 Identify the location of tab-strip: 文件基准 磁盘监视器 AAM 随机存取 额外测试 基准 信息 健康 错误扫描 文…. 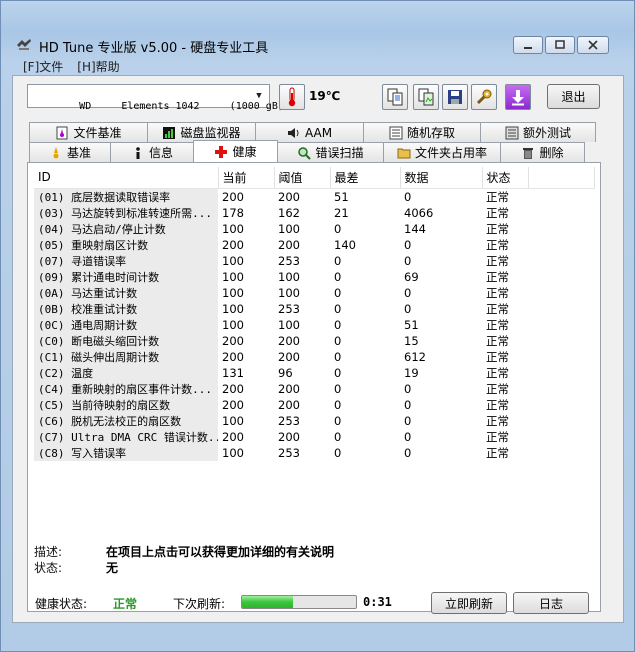
(314, 142).